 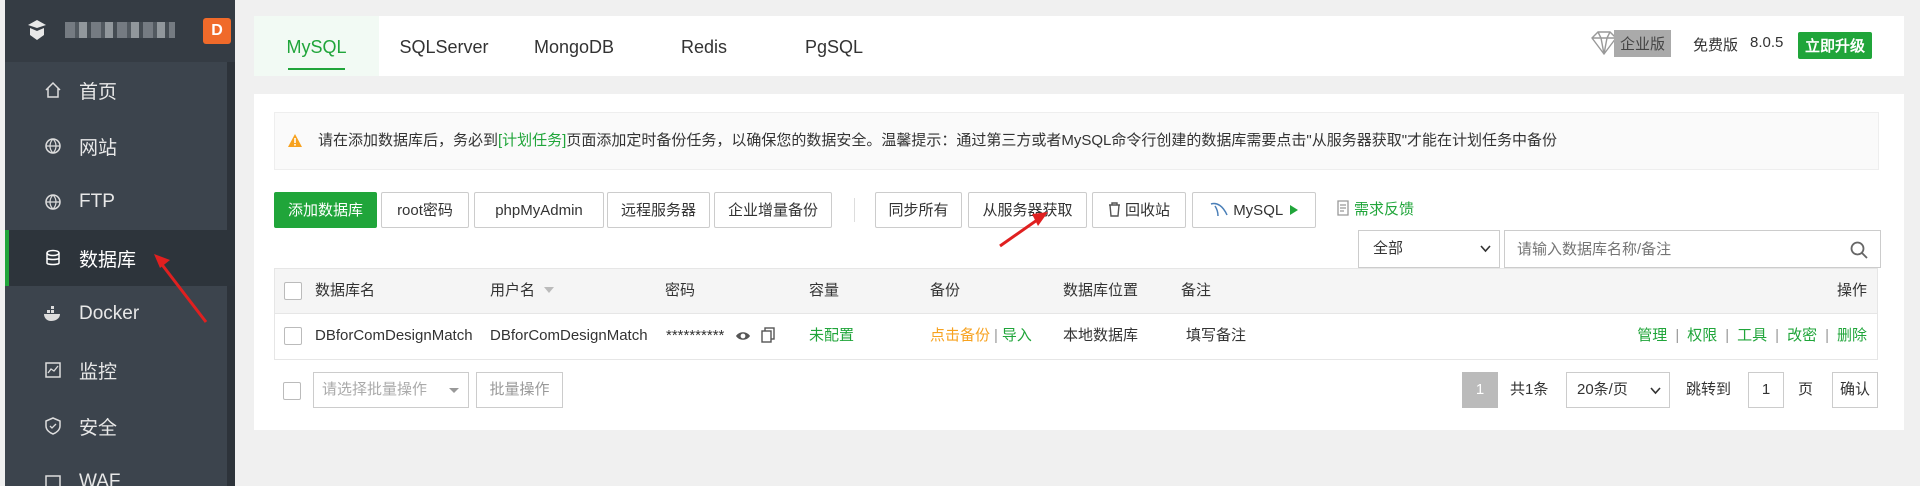 I want to click on annotation-arrow-fetch, so click(x=1023, y=230).